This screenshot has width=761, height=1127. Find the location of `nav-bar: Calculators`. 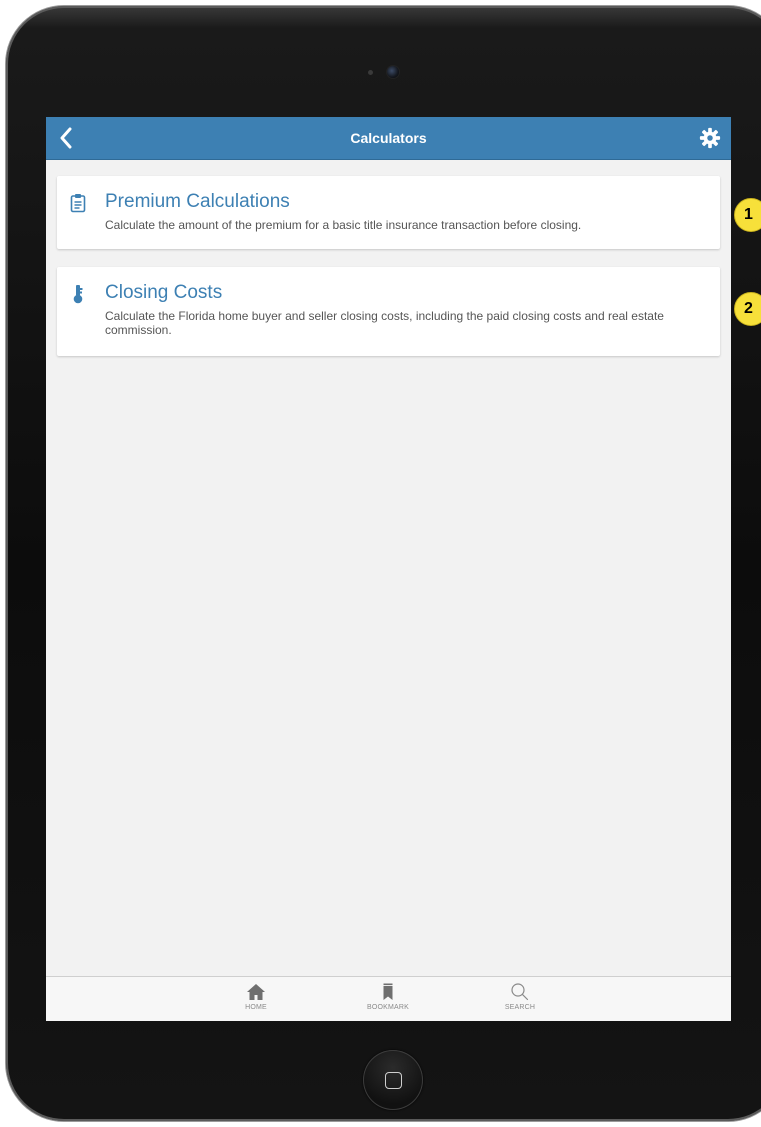

nav-bar: Calculators is located at coordinates (388, 138).